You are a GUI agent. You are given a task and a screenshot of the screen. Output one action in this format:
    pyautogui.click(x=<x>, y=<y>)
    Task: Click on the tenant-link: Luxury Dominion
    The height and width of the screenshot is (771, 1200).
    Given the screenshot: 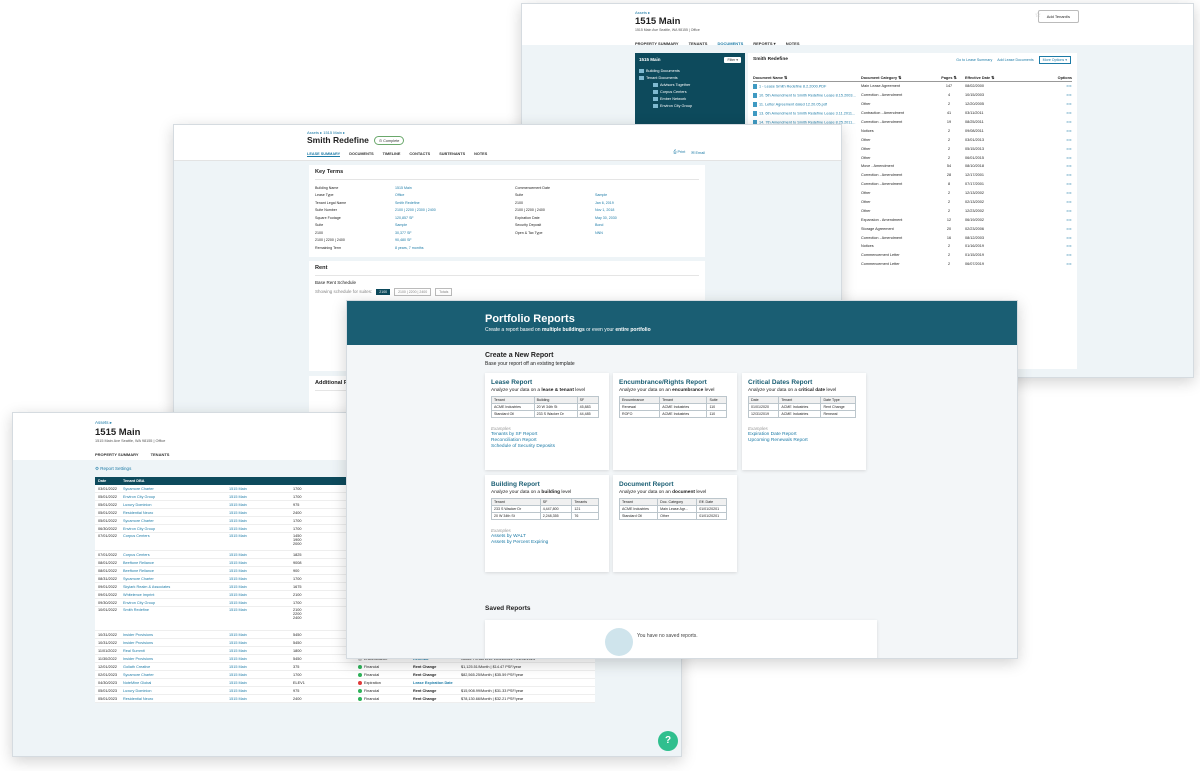 What is the action you would take?
    pyautogui.click(x=176, y=691)
    